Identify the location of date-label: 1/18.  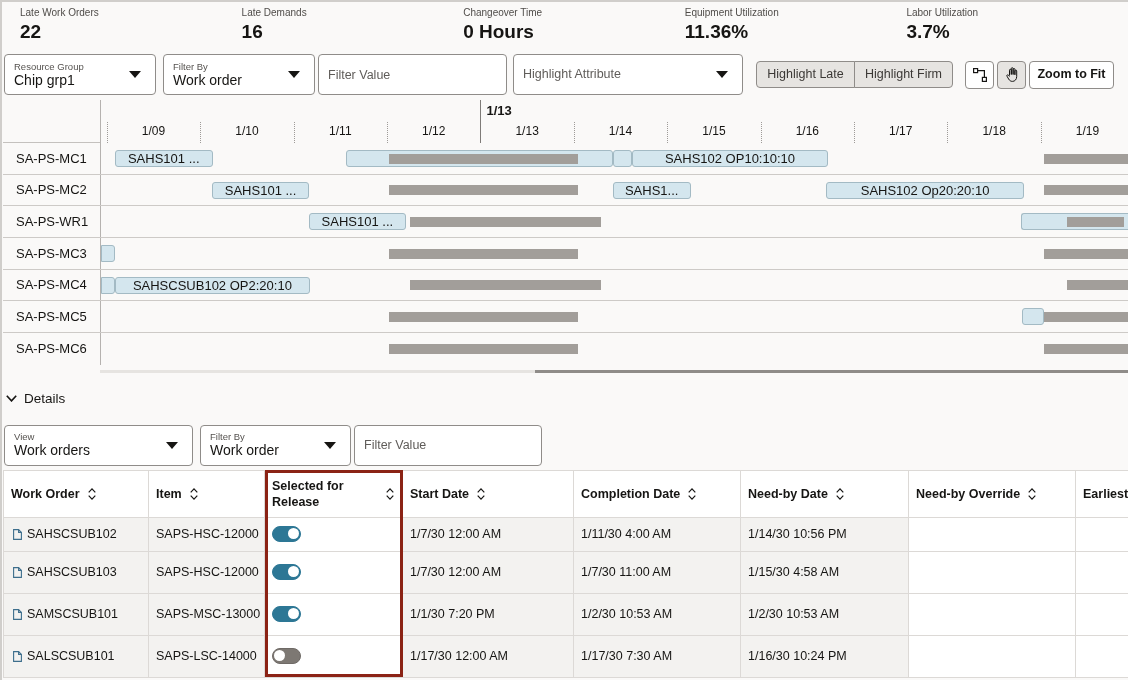
(994, 131).